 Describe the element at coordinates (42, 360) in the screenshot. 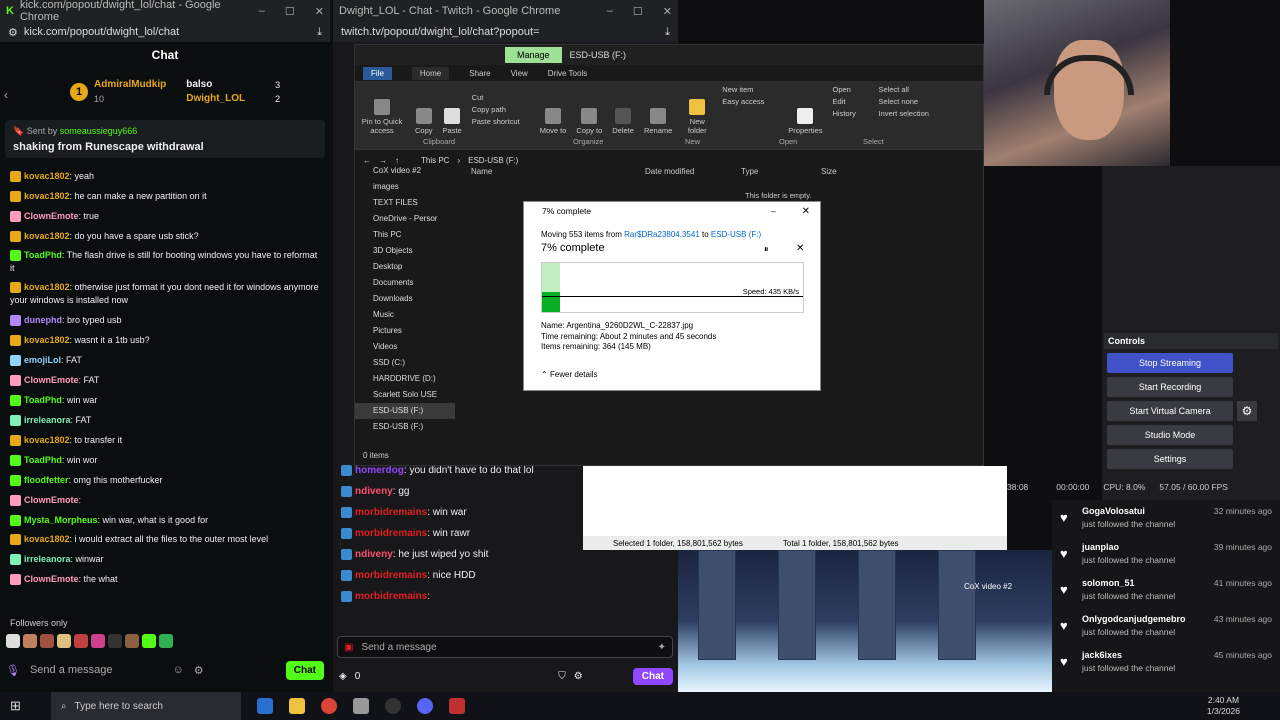

I see `chat-username: emojiLol` at that location.